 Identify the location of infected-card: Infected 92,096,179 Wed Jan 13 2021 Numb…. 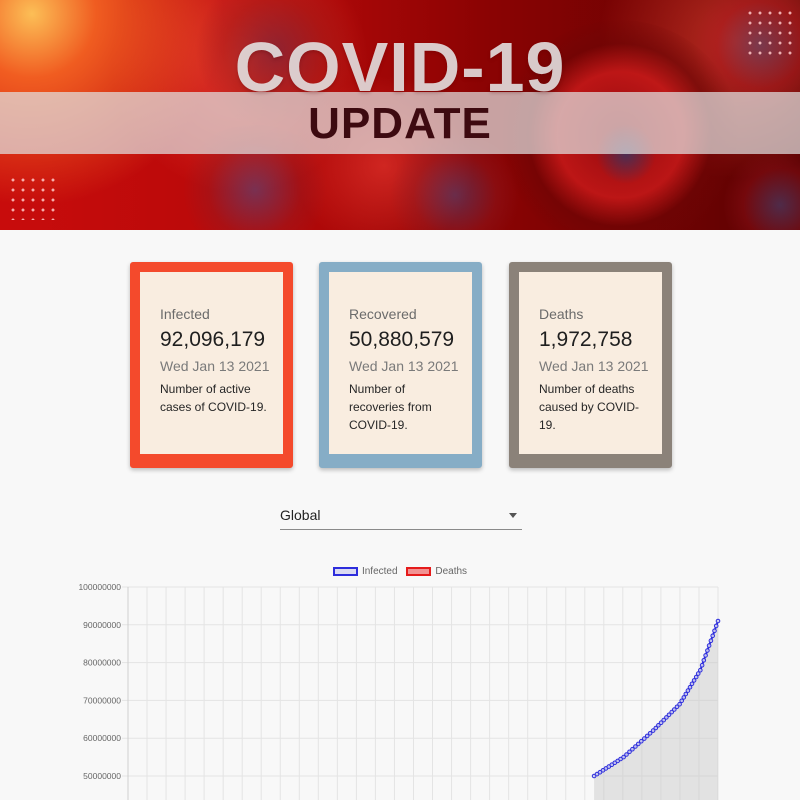
(211, 365).